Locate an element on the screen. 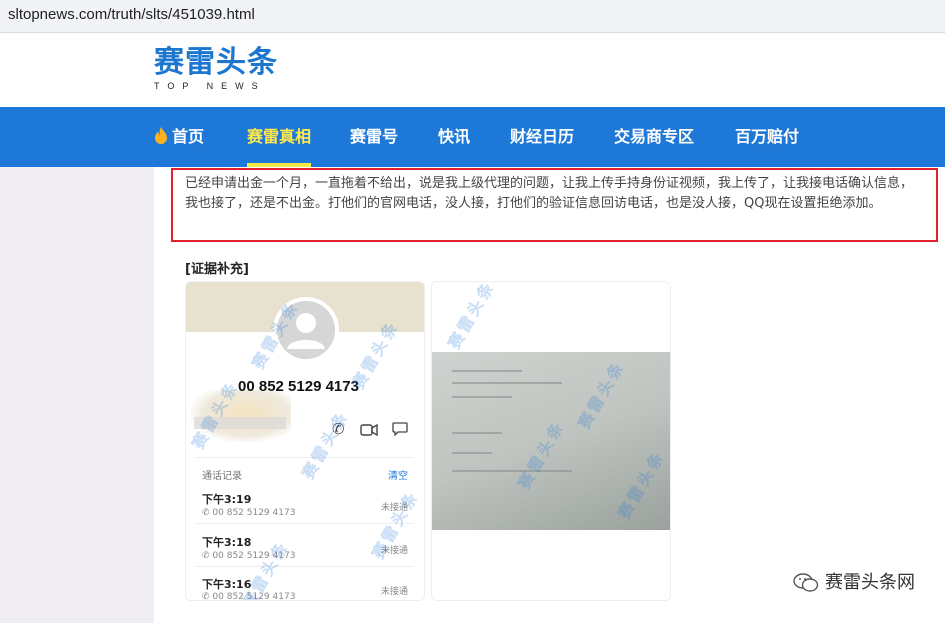 This screenshot has height=623, width=945. nav-label-broker-zone: 交易商专区 is located at coordinates (654, 136).